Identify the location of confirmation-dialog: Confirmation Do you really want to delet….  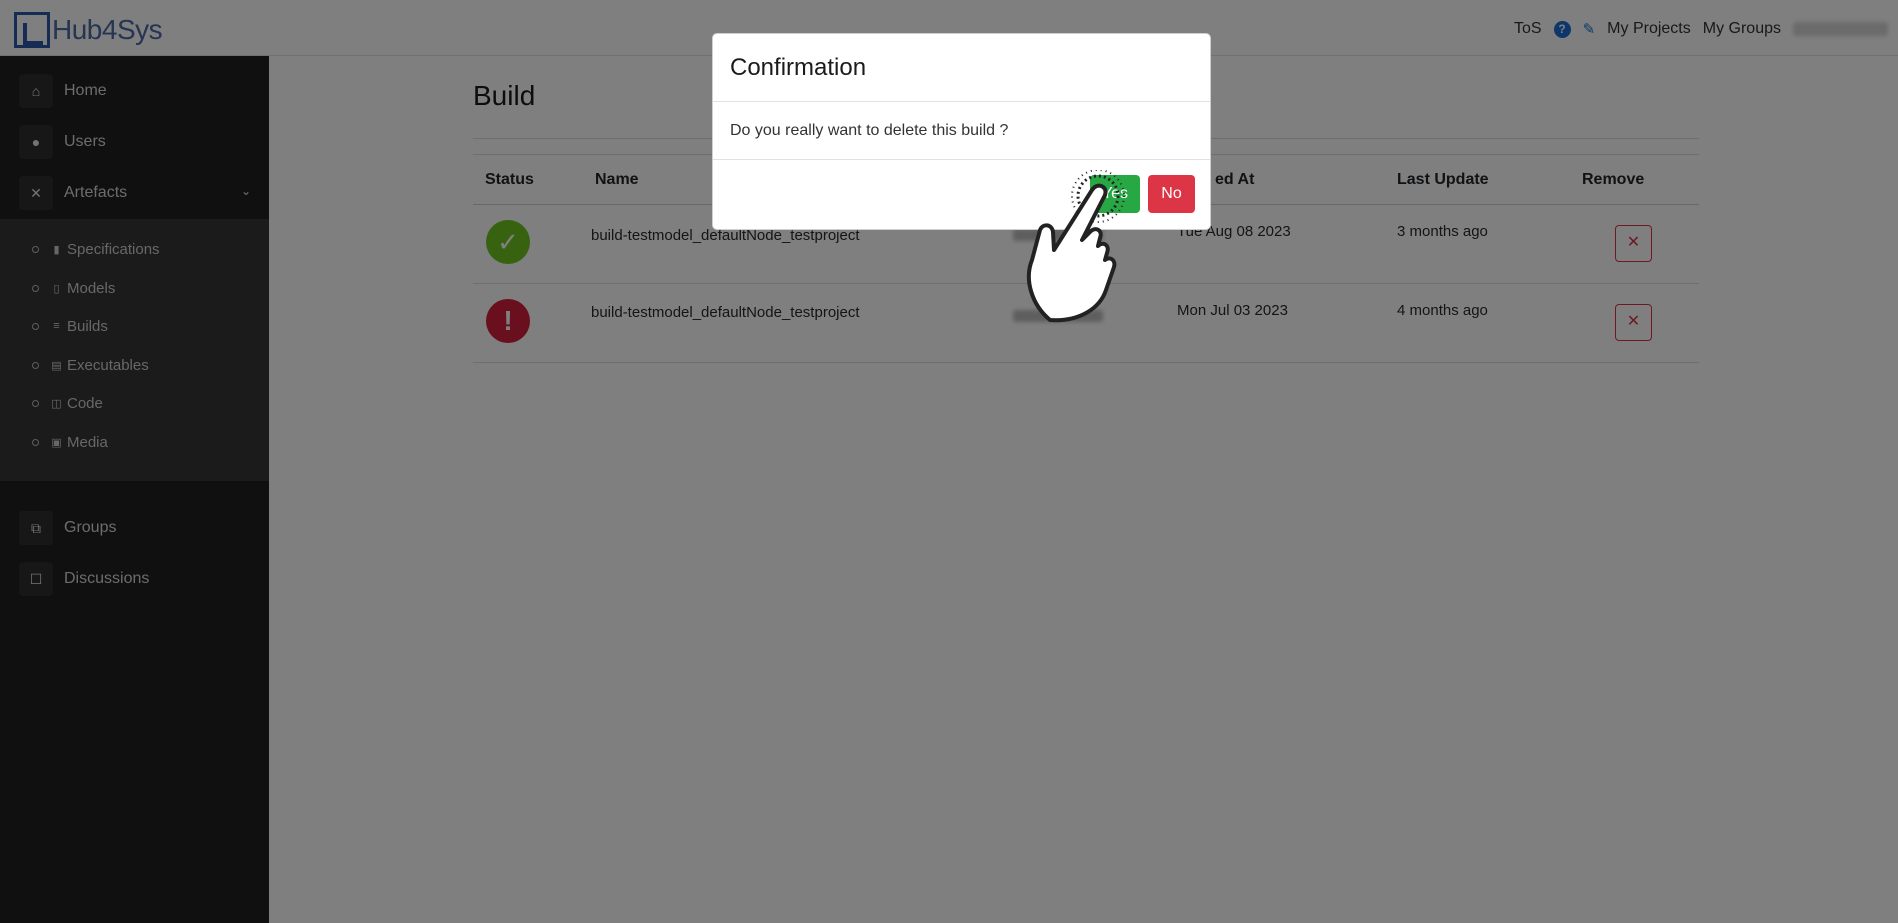
(961, 131).